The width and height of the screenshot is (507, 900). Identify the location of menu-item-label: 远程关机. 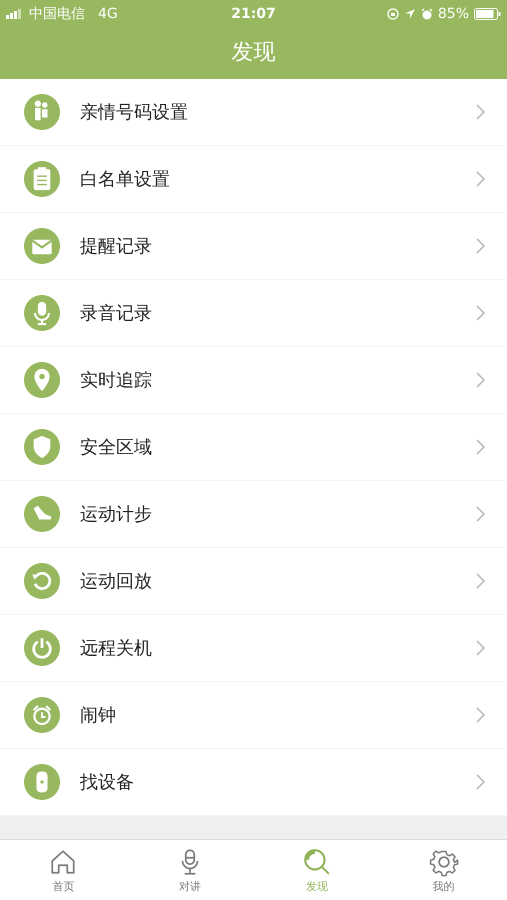
(116, 648).